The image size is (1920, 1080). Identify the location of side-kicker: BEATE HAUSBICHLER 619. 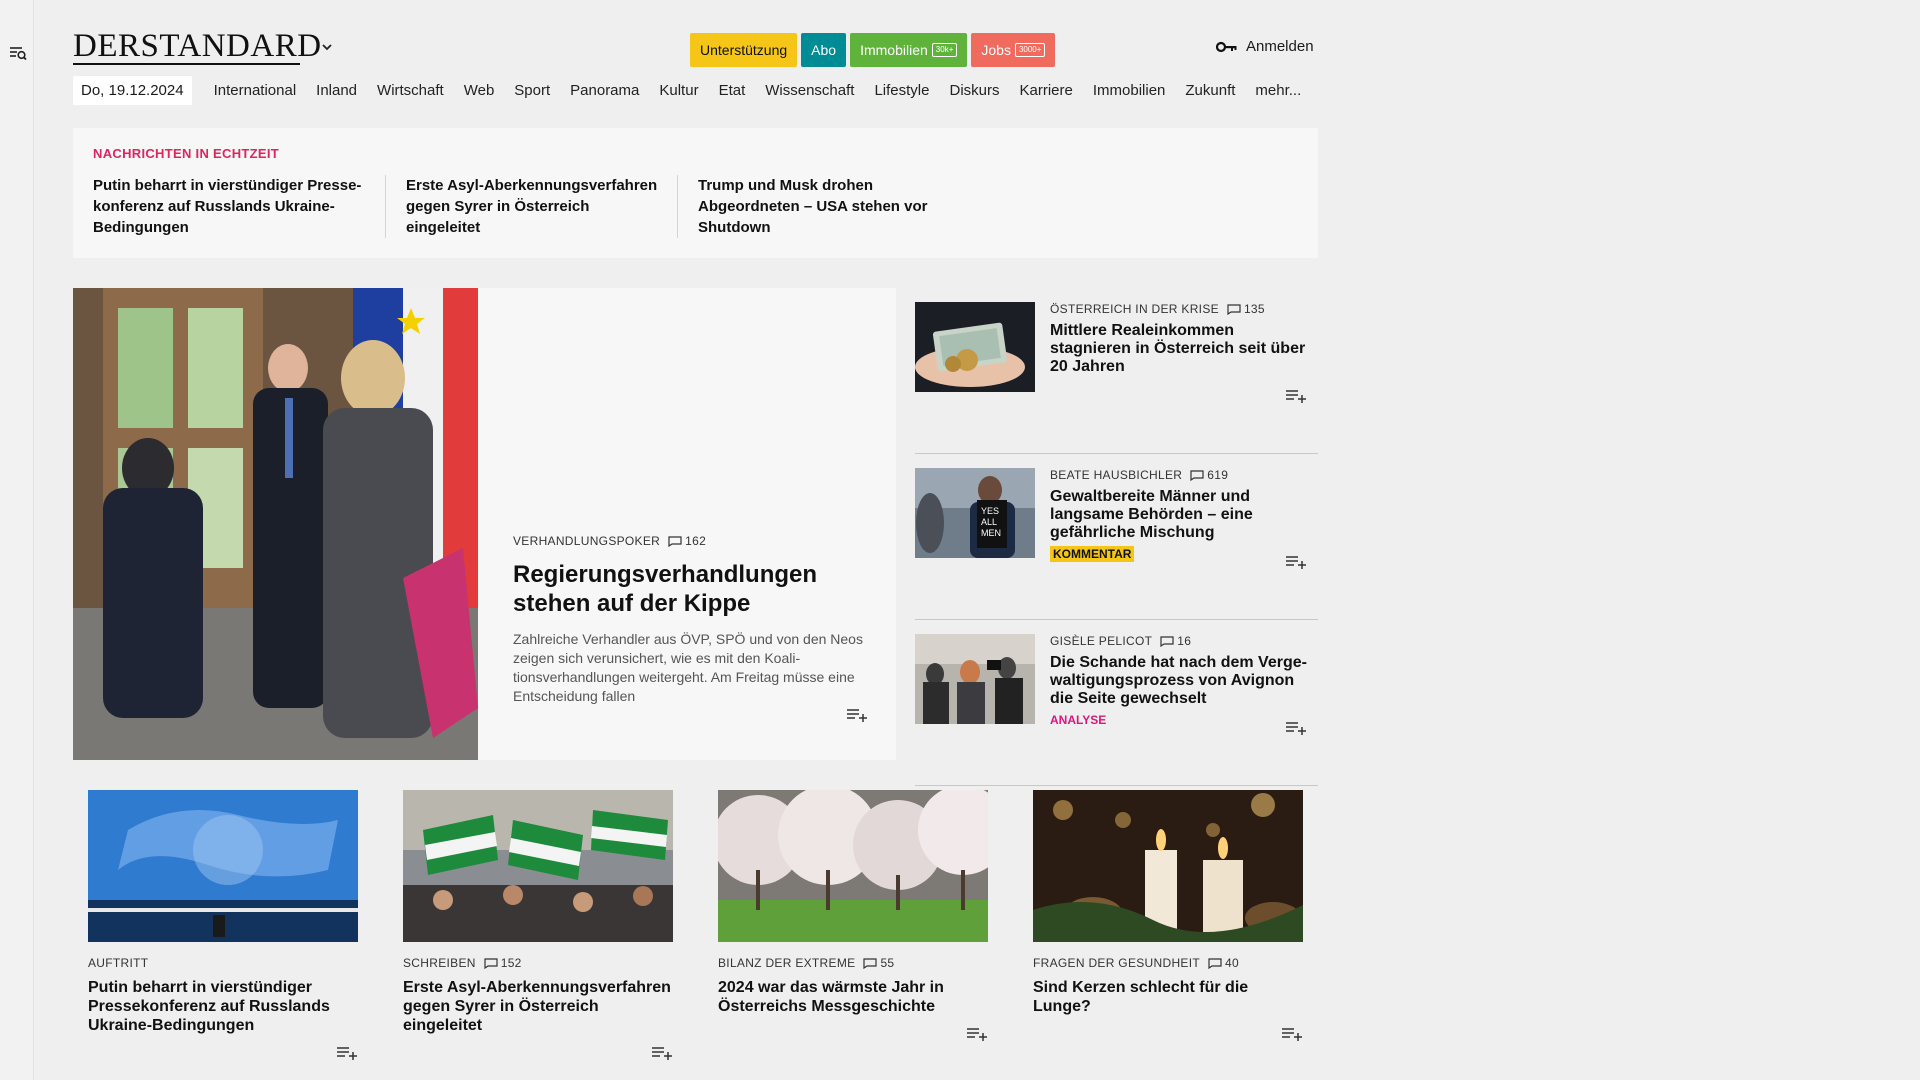
(1180, 475).